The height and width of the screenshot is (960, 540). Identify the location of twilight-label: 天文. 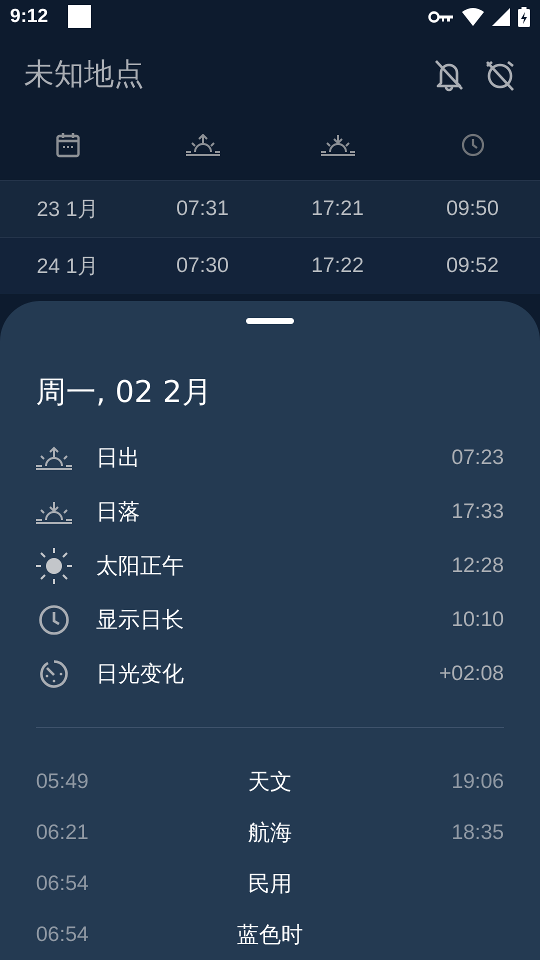
(270, 782).